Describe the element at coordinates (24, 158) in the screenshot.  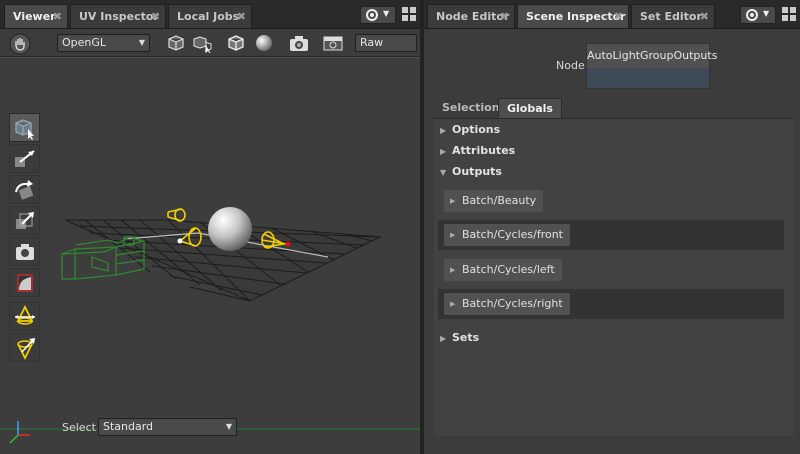
I see `move-tool-button` at that location.